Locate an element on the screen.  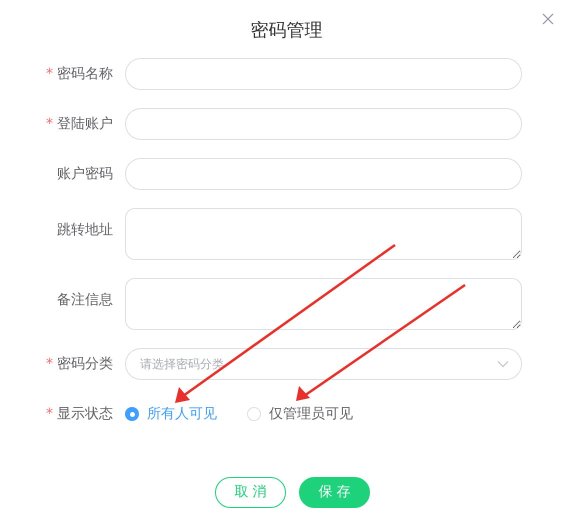
dialog-title: 密码管理 is located at coordinates (286, 31).